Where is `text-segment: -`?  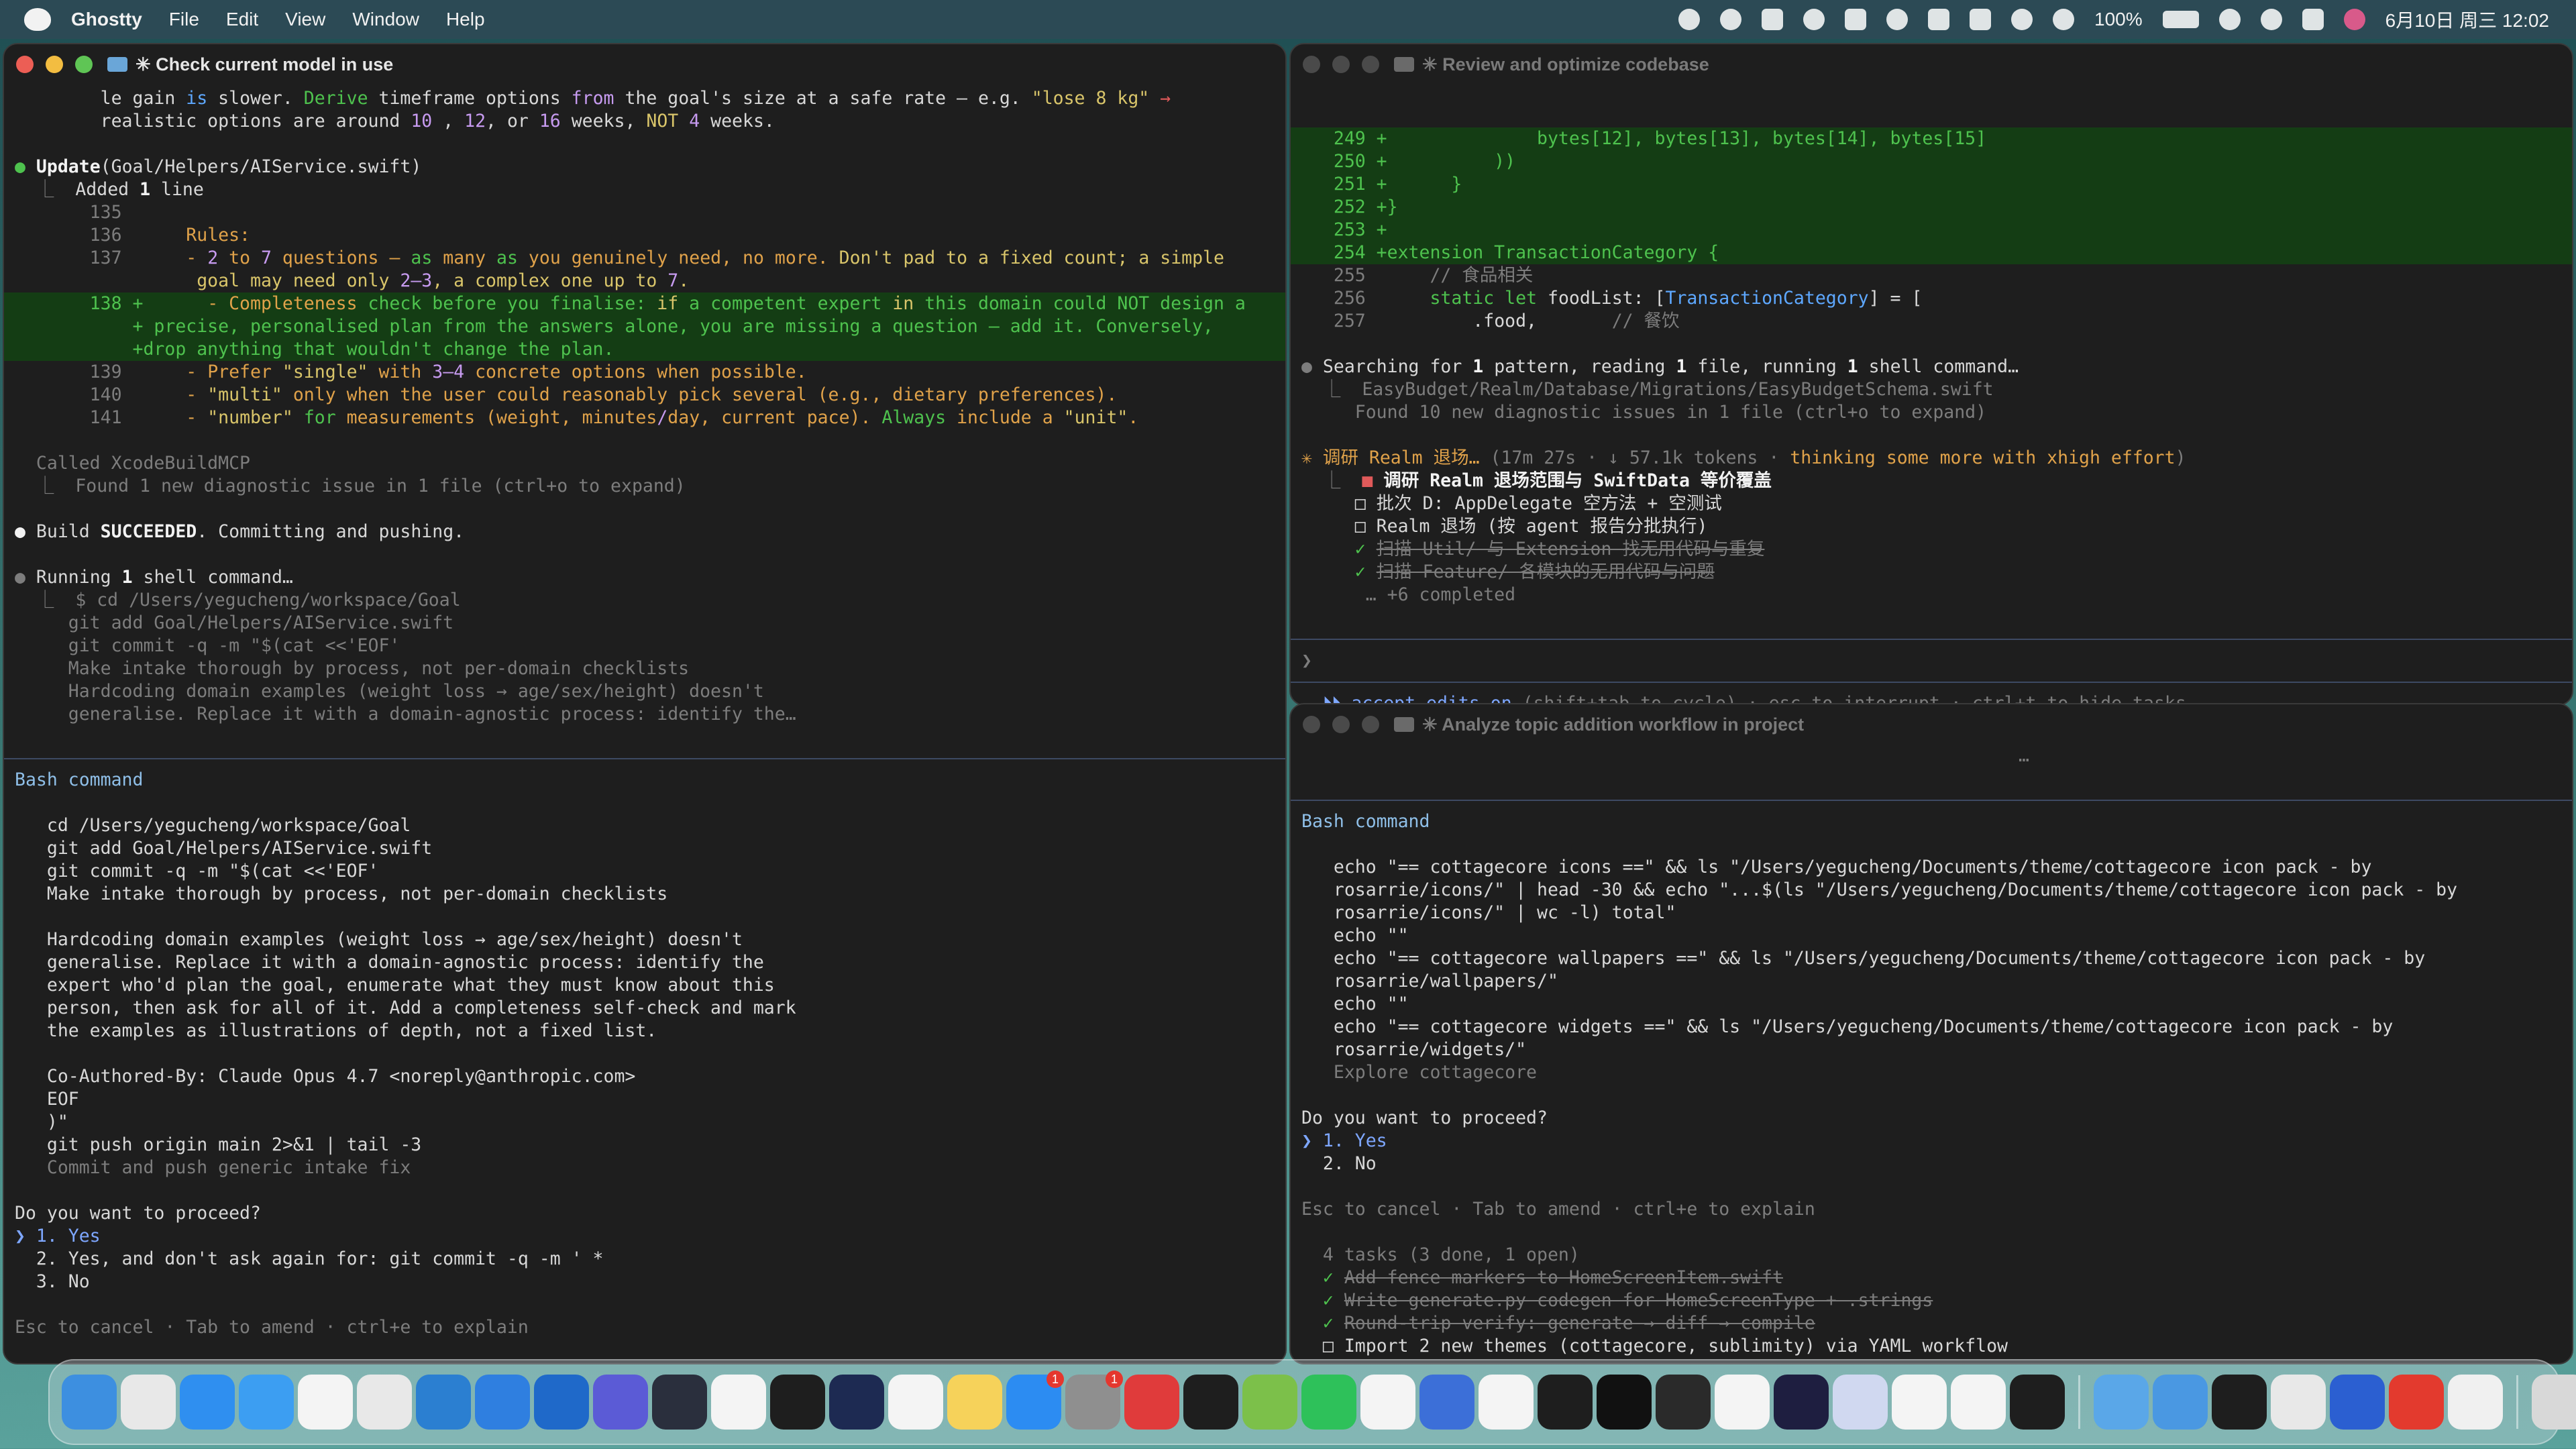
text-segment: - is located at coordinates (197, 394).